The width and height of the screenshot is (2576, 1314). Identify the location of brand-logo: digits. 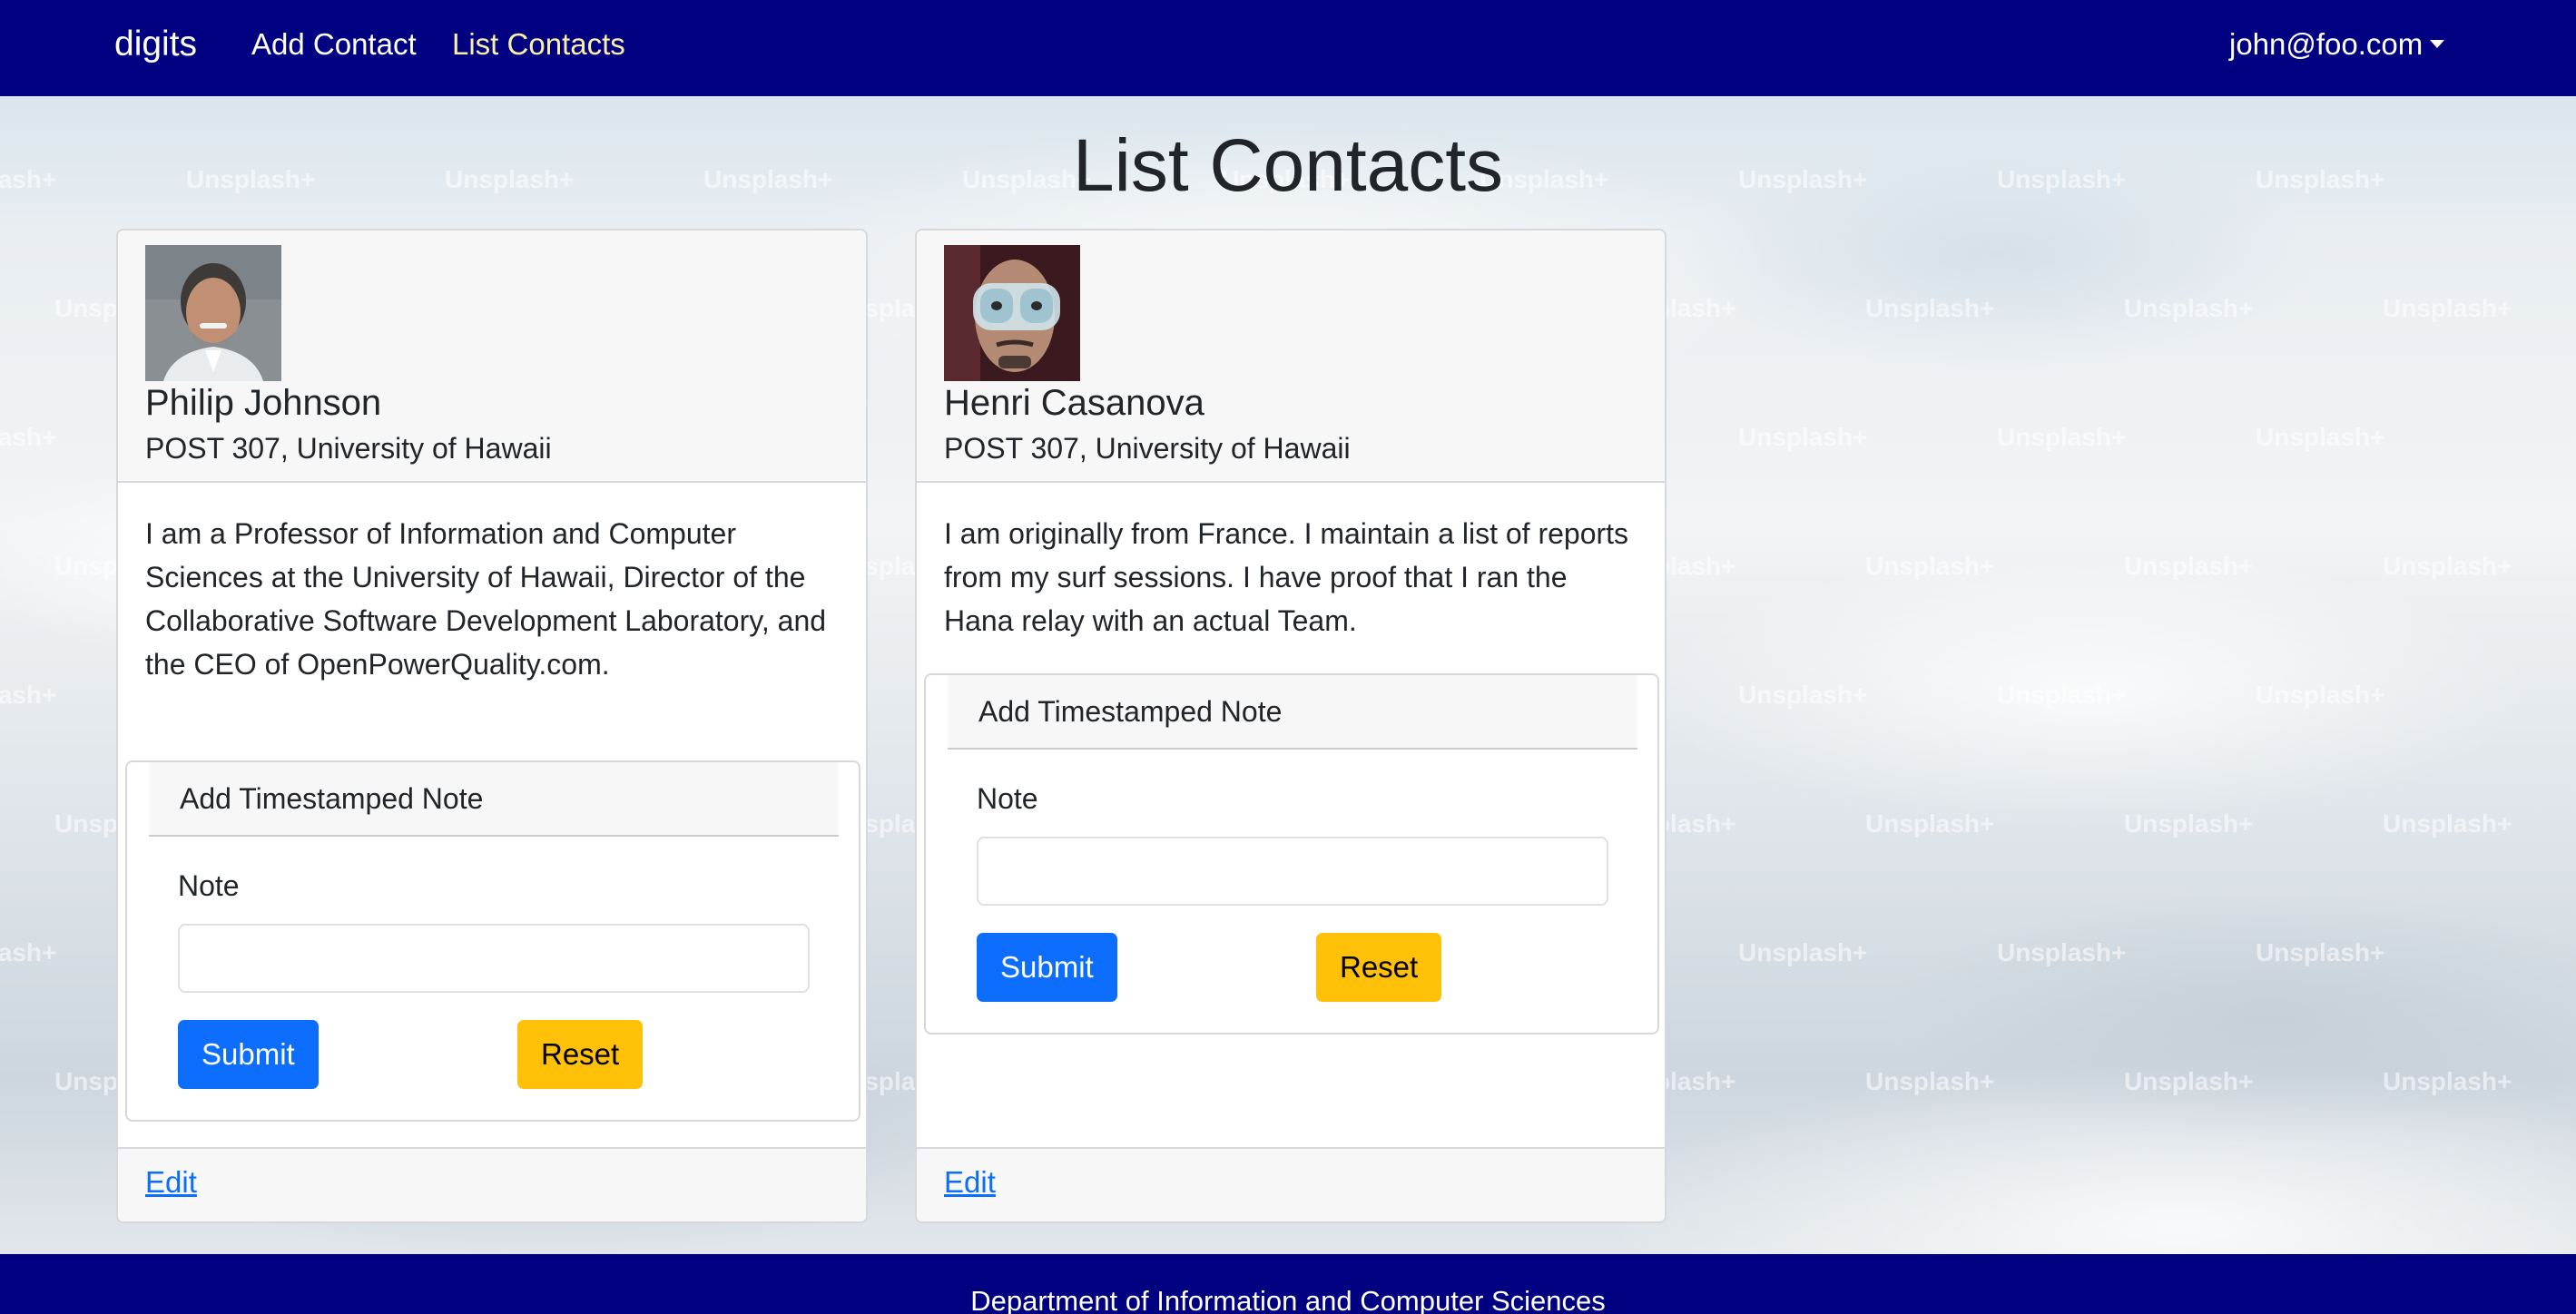
(155, 44).